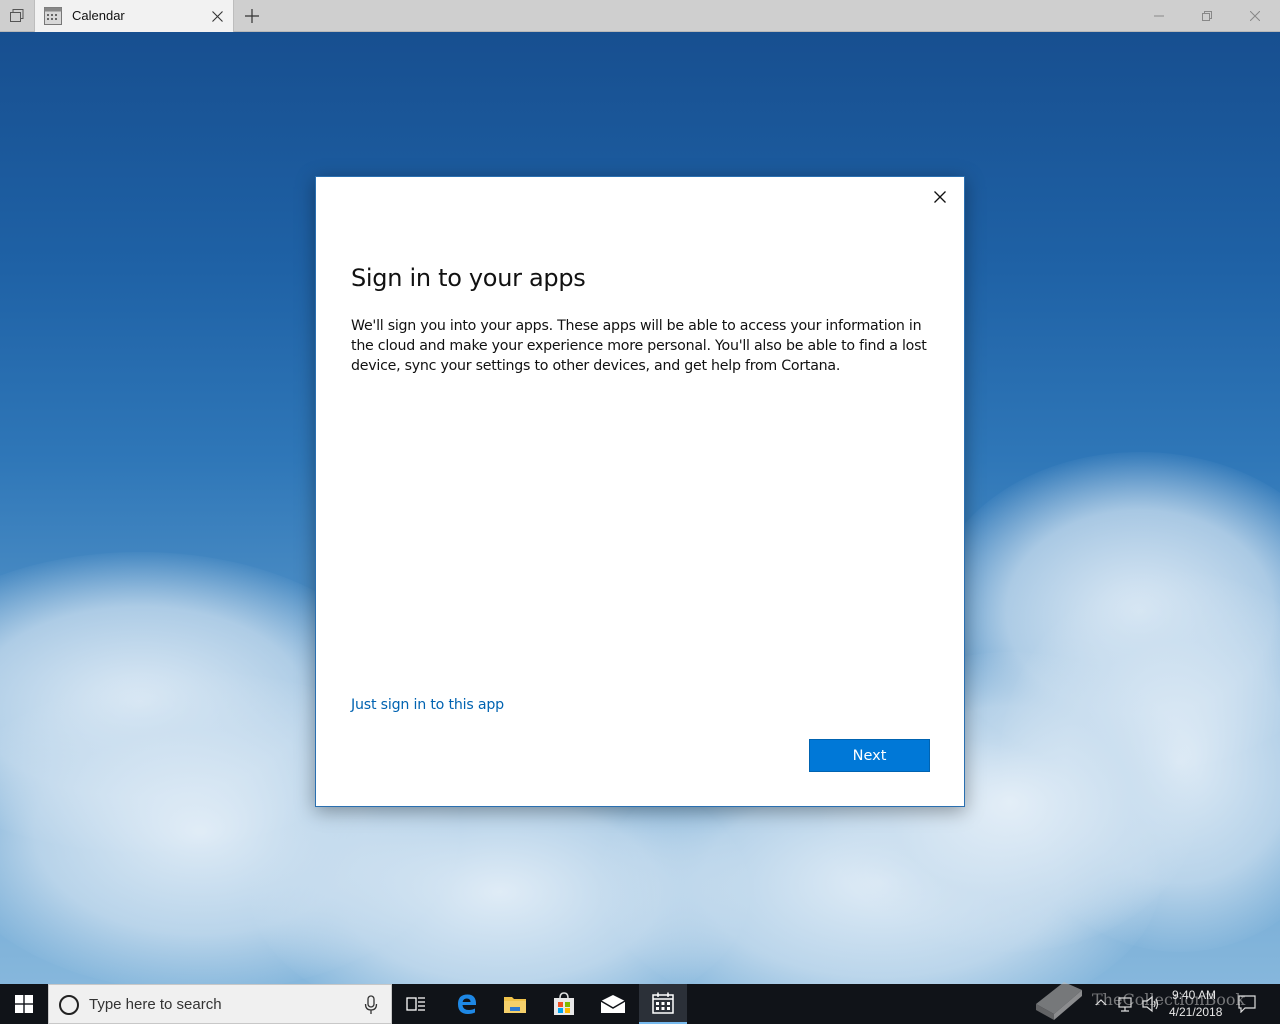 The height and width of the screenshot is (1024, 1280). I want to click on edge-button, so click(467, 1004).